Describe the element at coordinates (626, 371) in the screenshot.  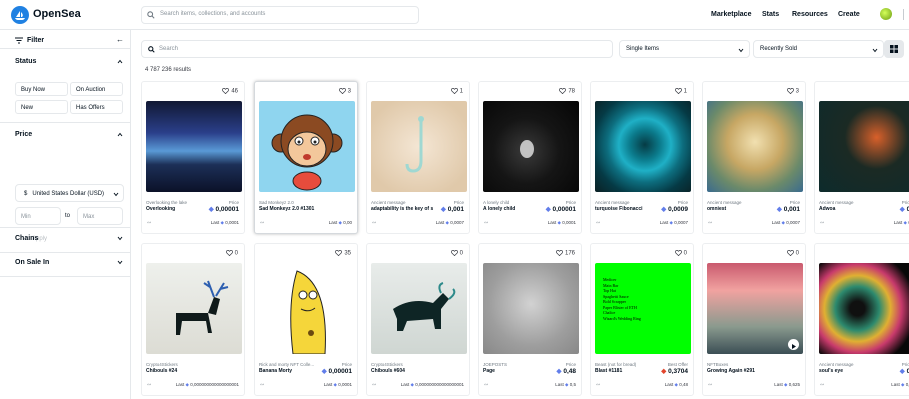
I see `nft-name: Blast #1181` at that location.